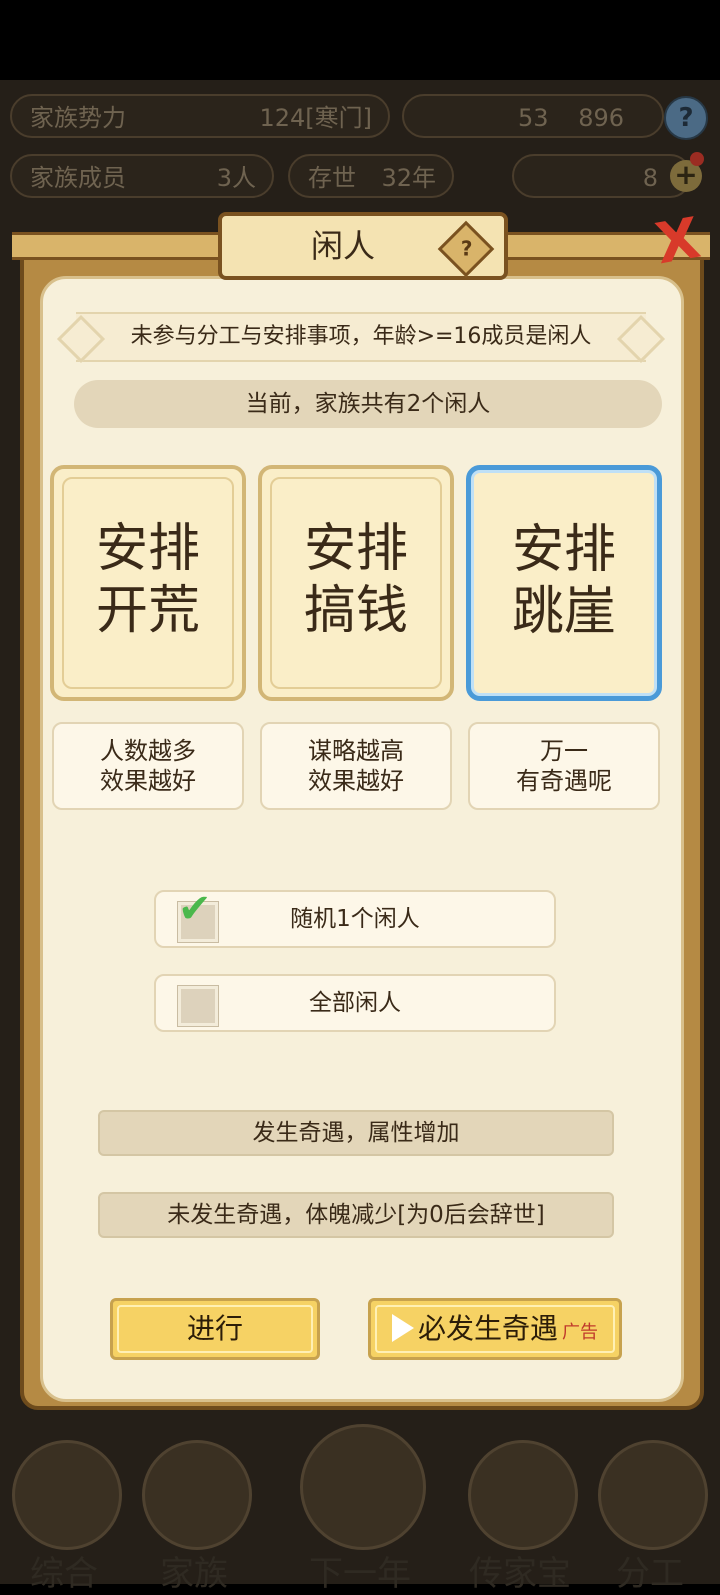 The image size is (720, 1595). I want to click on proceed-button: 进行, so click(215, 1329).